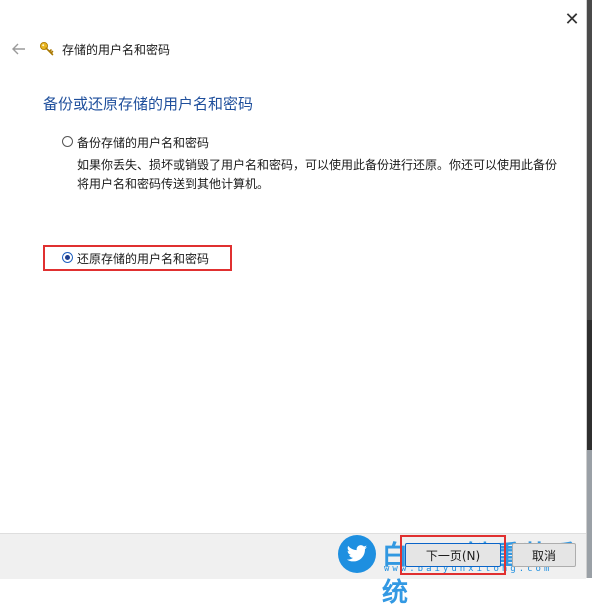 The width and height of the screenshot is (592, 609). I want to click on page-heading: 备份或还原存储的用户名和密码, so click(148, 104).